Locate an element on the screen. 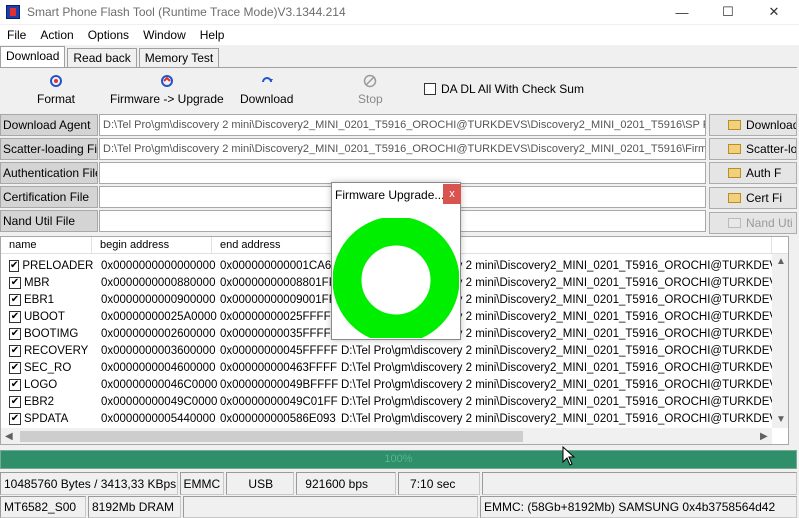 This screenshot has height=518, width=799. download-icon is located at coordinates (267, 81).